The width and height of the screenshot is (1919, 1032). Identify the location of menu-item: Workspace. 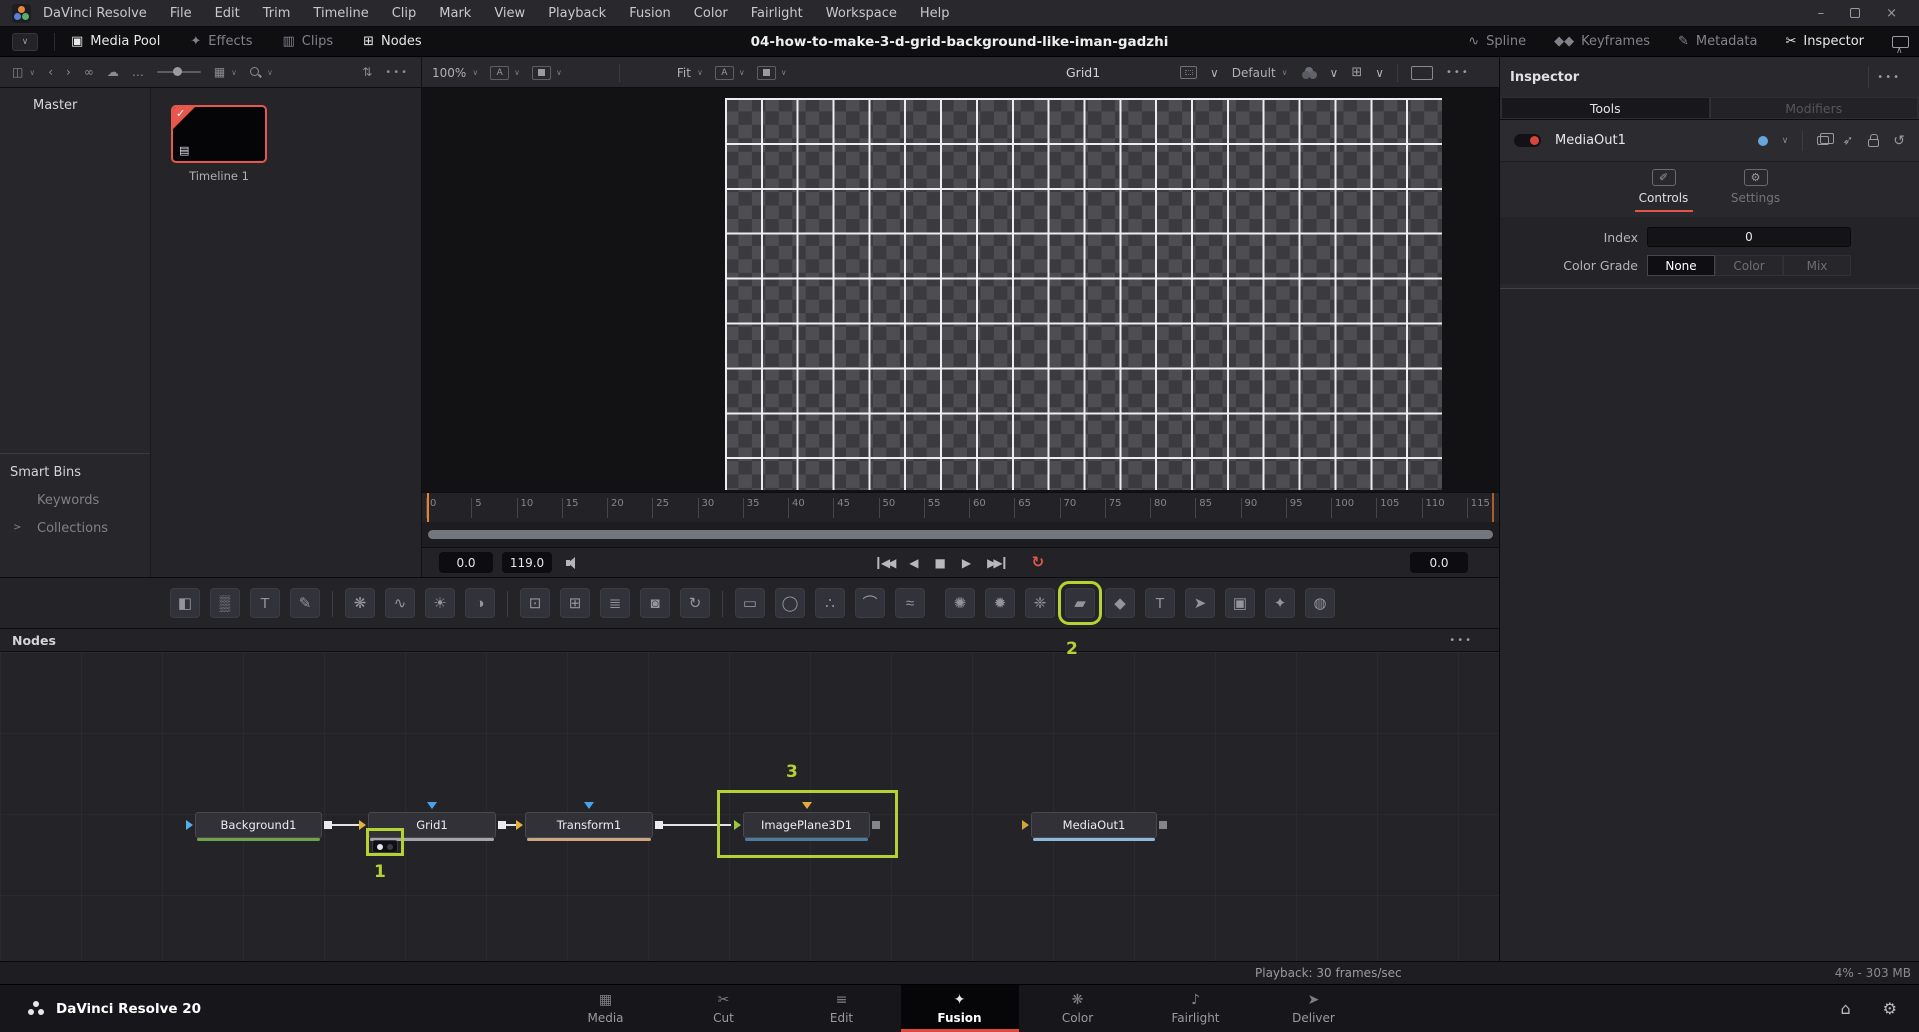
(861, 13).